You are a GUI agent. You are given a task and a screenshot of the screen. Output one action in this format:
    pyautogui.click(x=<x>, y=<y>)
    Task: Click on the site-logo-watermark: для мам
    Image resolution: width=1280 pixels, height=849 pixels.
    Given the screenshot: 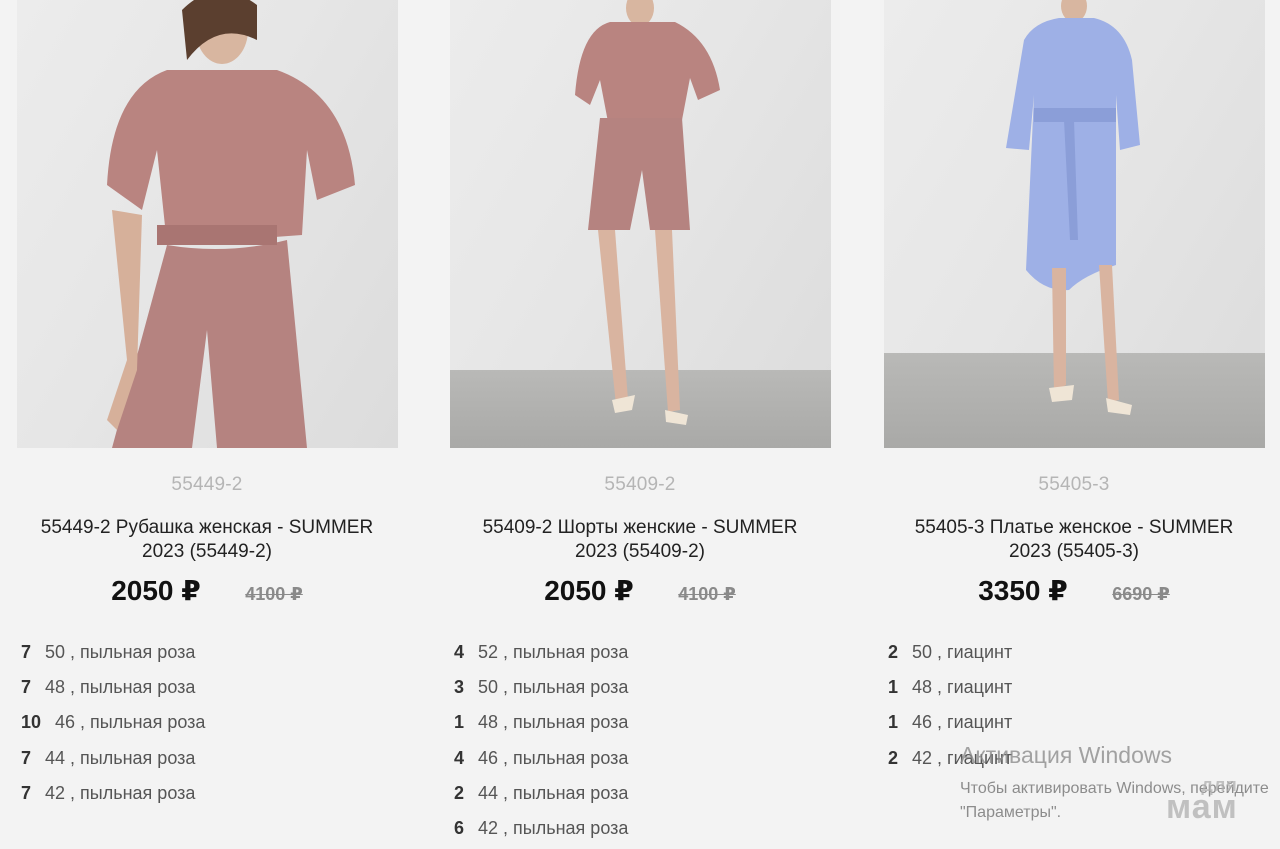 What is the action you would take?
    pyautogui.click(x=1202, y=800)
    